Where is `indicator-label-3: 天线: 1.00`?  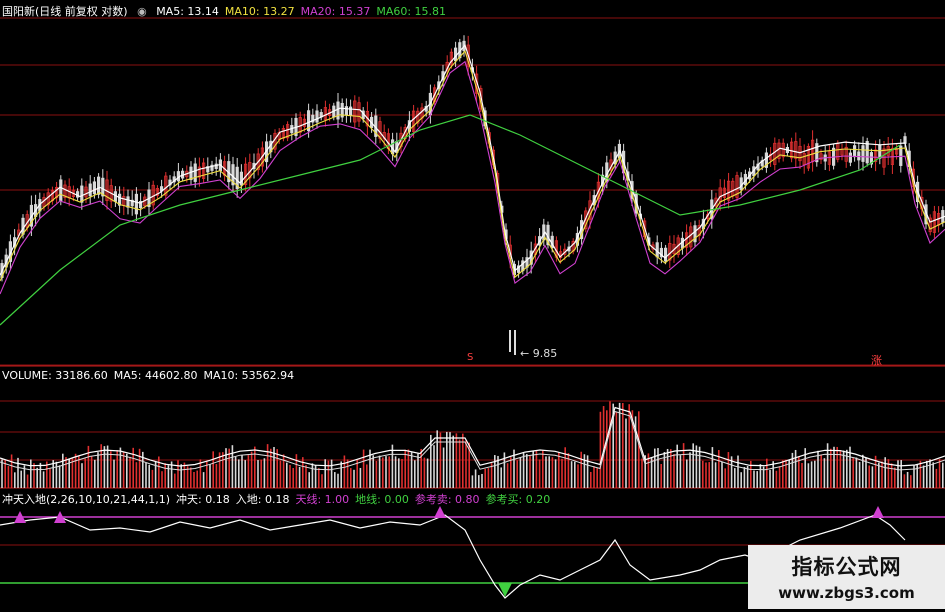
indicator-label-3: 天线: 1.00 is located at coordinates (322, 499).